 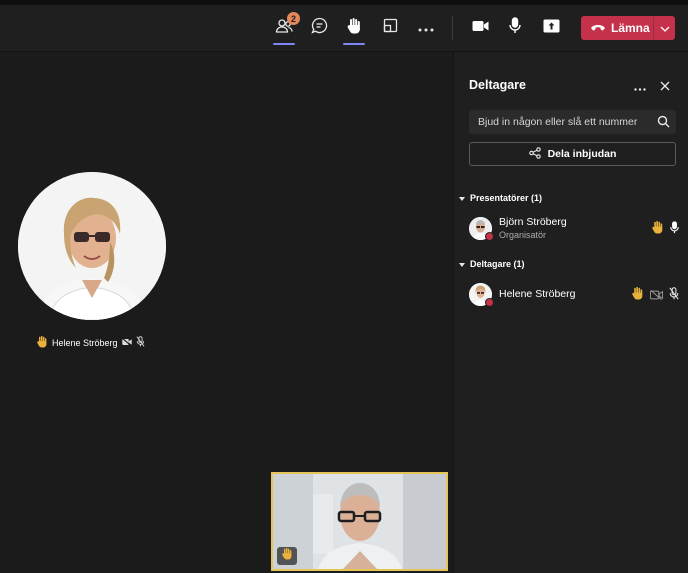 I want to click on hand-icon, so click(x=354, y=28).